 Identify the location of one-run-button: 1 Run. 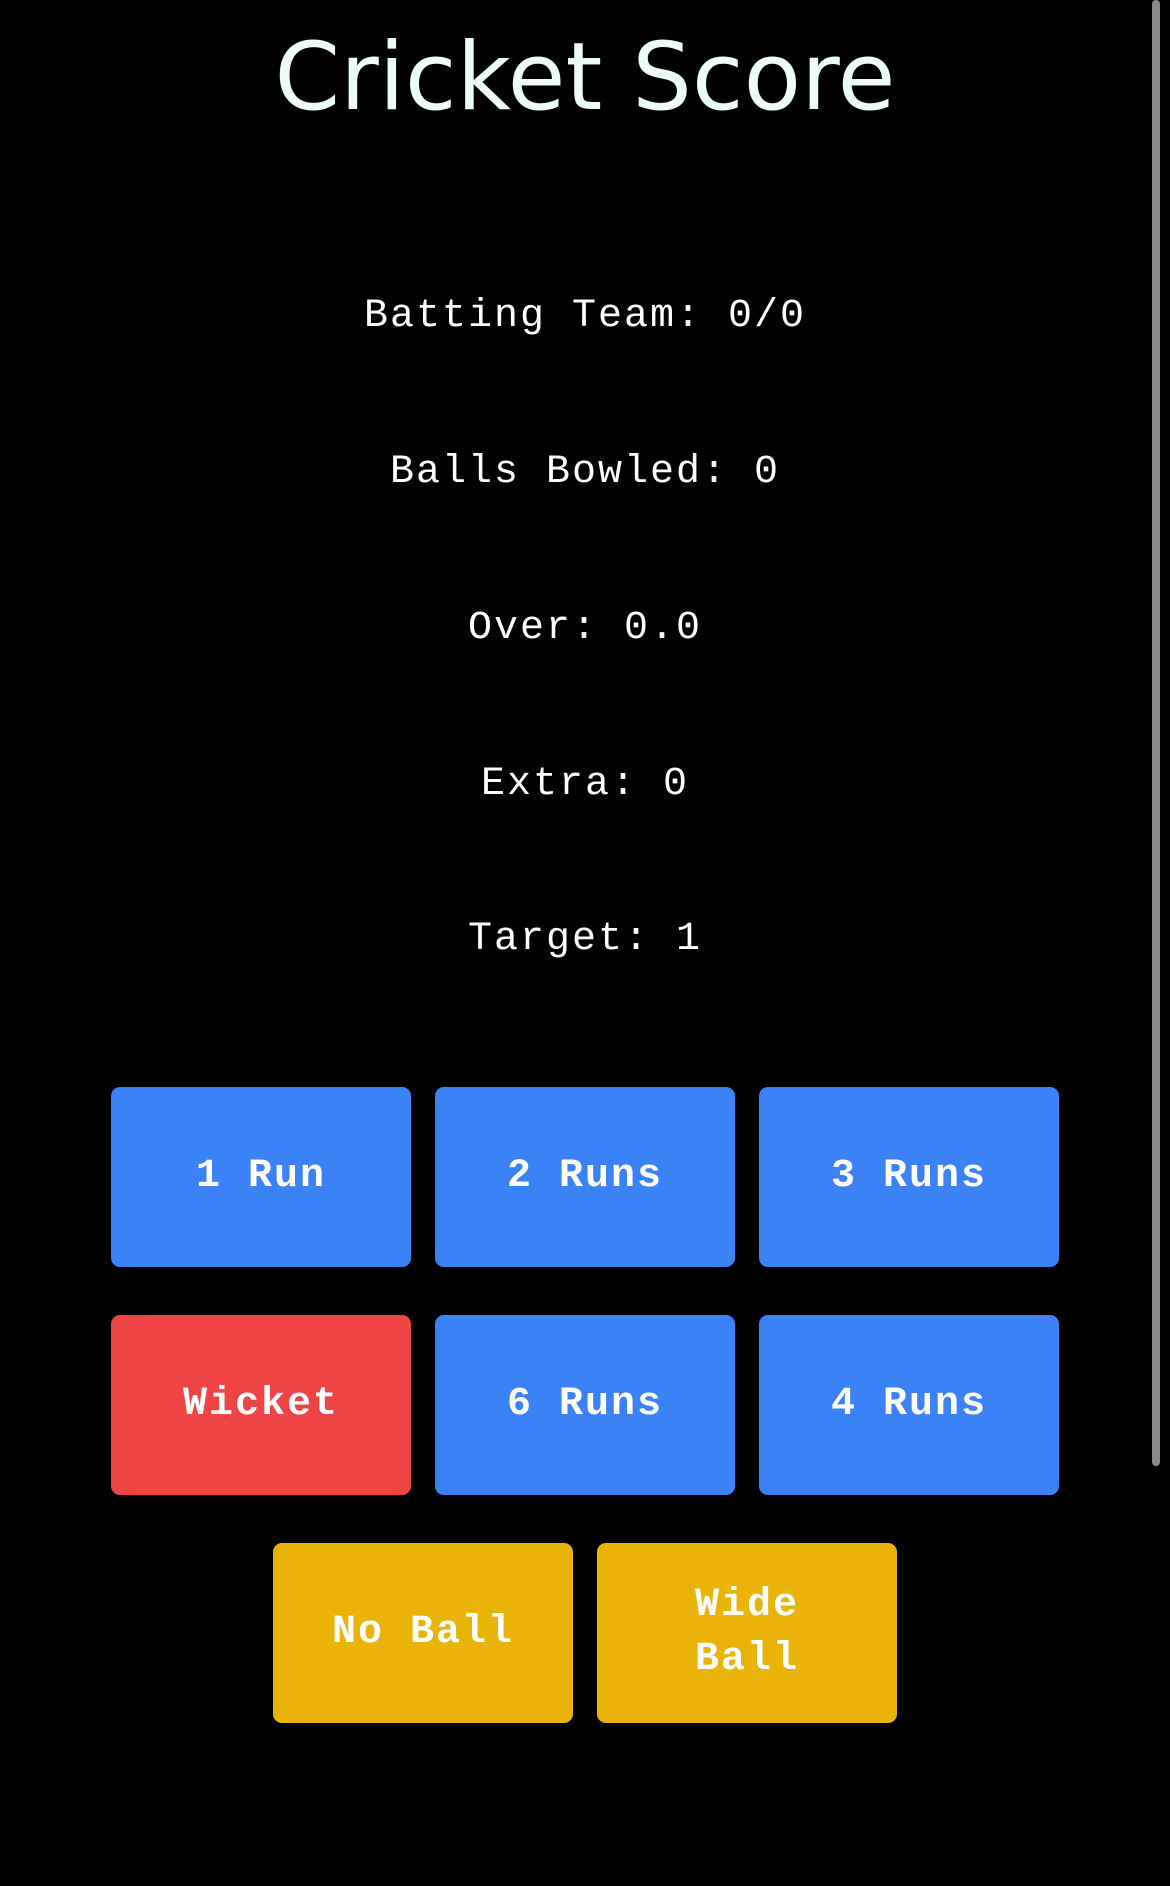
(261, 1177).